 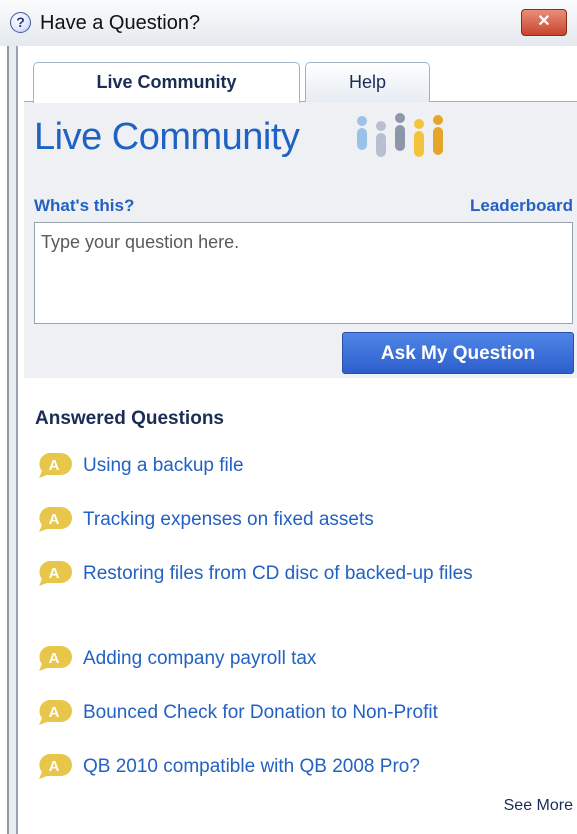 What do you see at coordinates (323, 658) in the screenshot?
I see `answered-question-link: Adding company payroll tax` at bounding box center [323, 658].